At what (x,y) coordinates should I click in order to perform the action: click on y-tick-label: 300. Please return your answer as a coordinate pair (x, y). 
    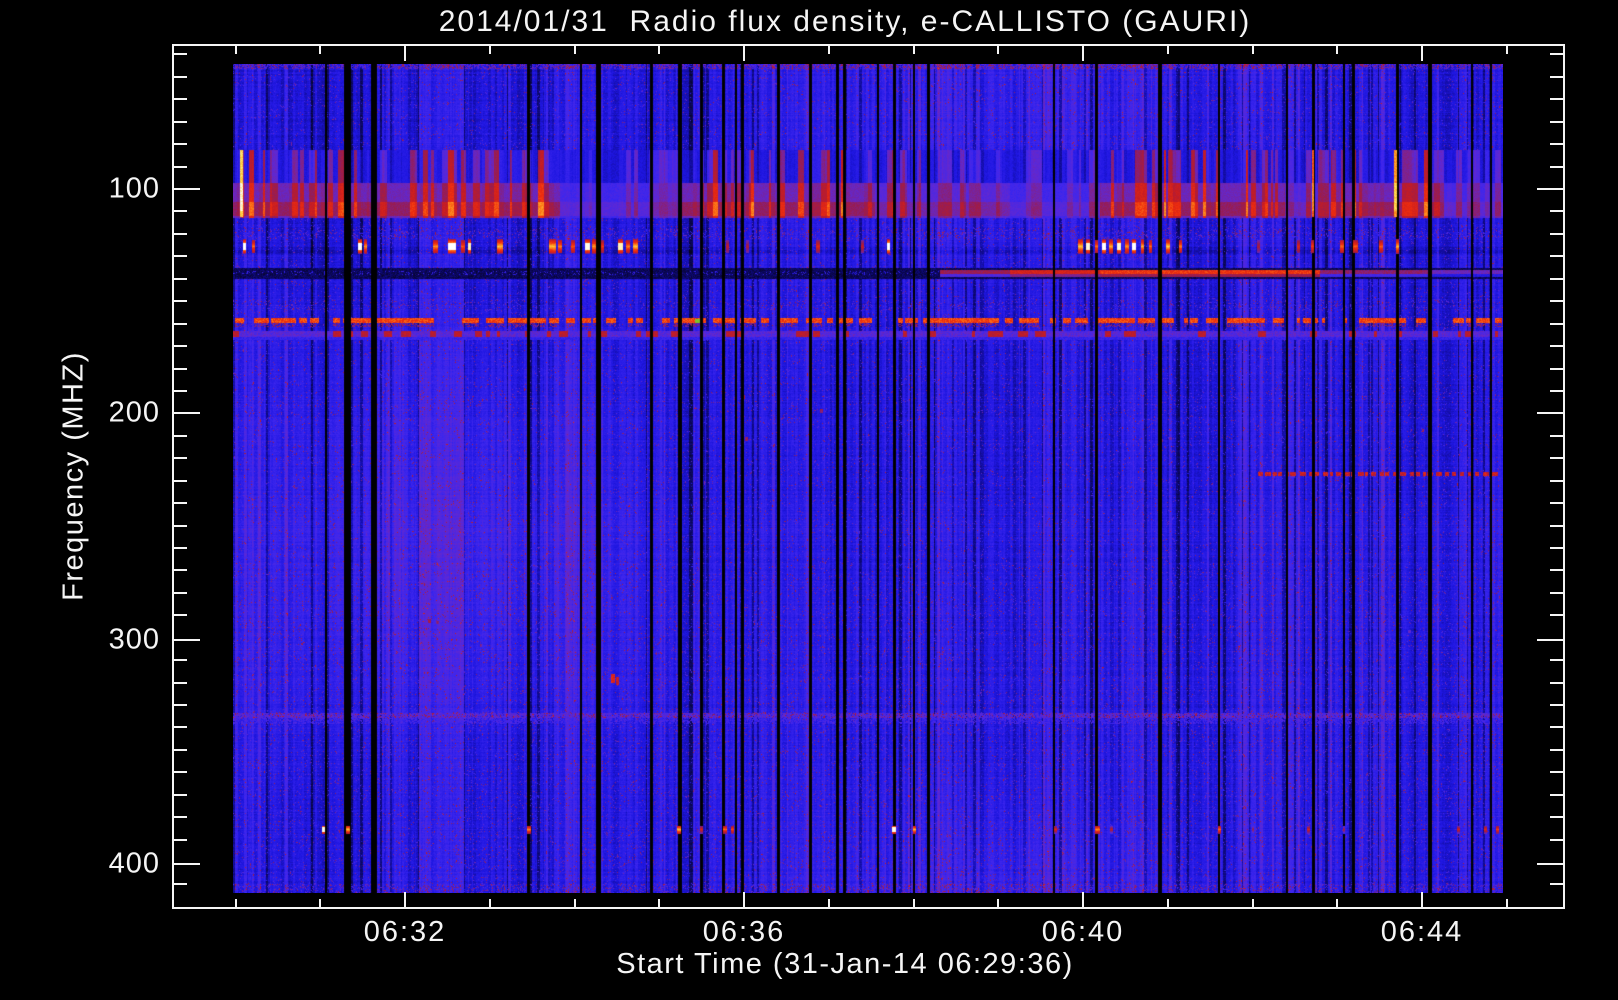
    Looking at the image, I should click on (134, 639).